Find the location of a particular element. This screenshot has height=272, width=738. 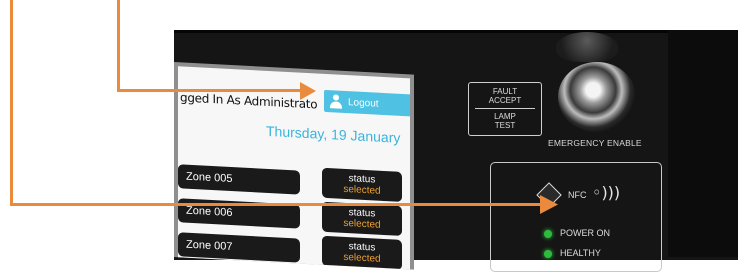

key-switch-icon is located at coordinates (597, 97).